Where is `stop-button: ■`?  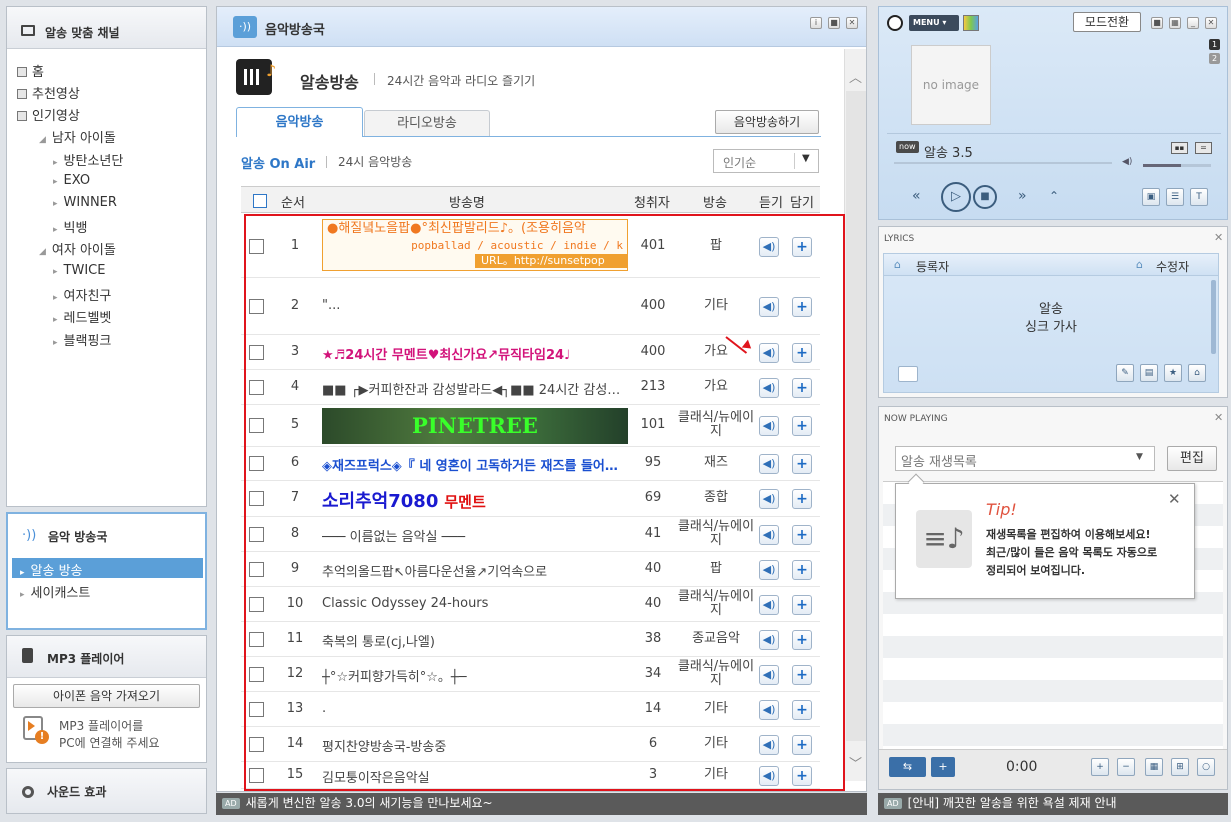 stop-button: ■ is located at coordinates (985, 197).